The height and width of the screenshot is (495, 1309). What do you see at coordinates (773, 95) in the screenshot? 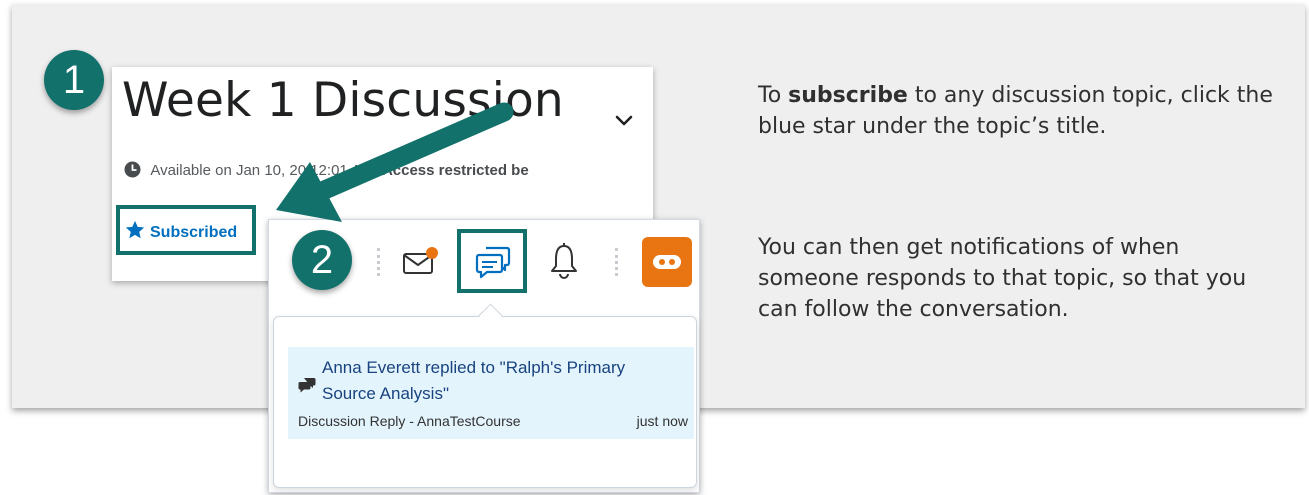
I see `instruction-prefix: To` at bounding box center [773, 95].